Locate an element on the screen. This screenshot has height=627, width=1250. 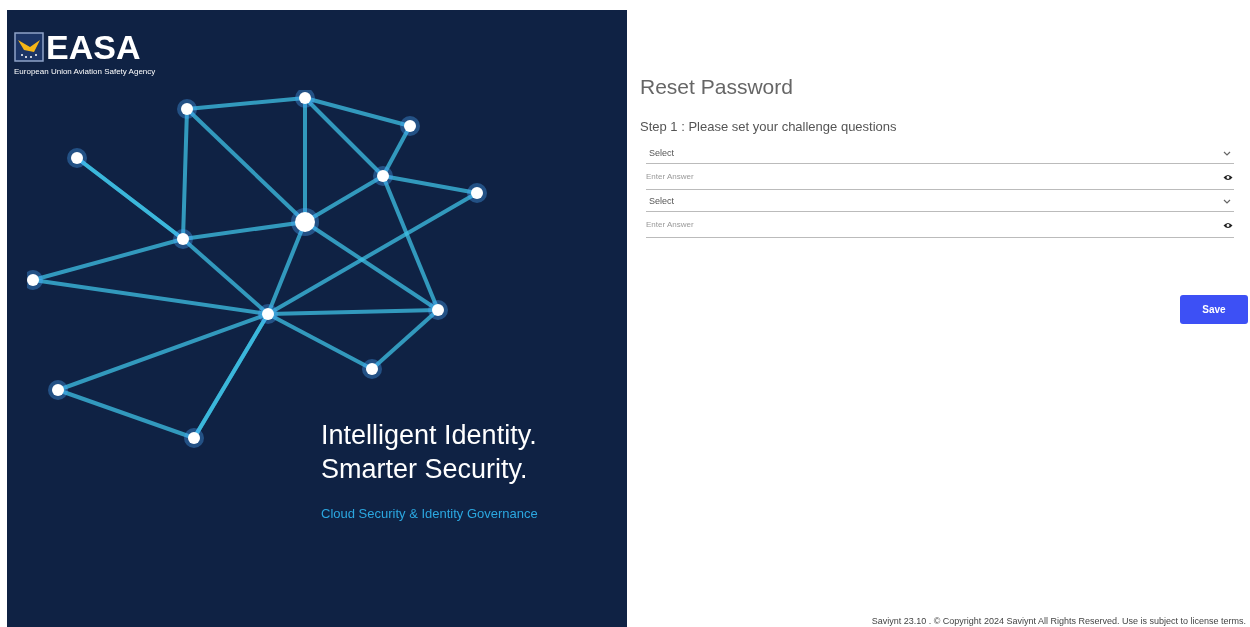
logo-subtitle: European Union Aviation Safety Agency is located at coordinates (85, 72).